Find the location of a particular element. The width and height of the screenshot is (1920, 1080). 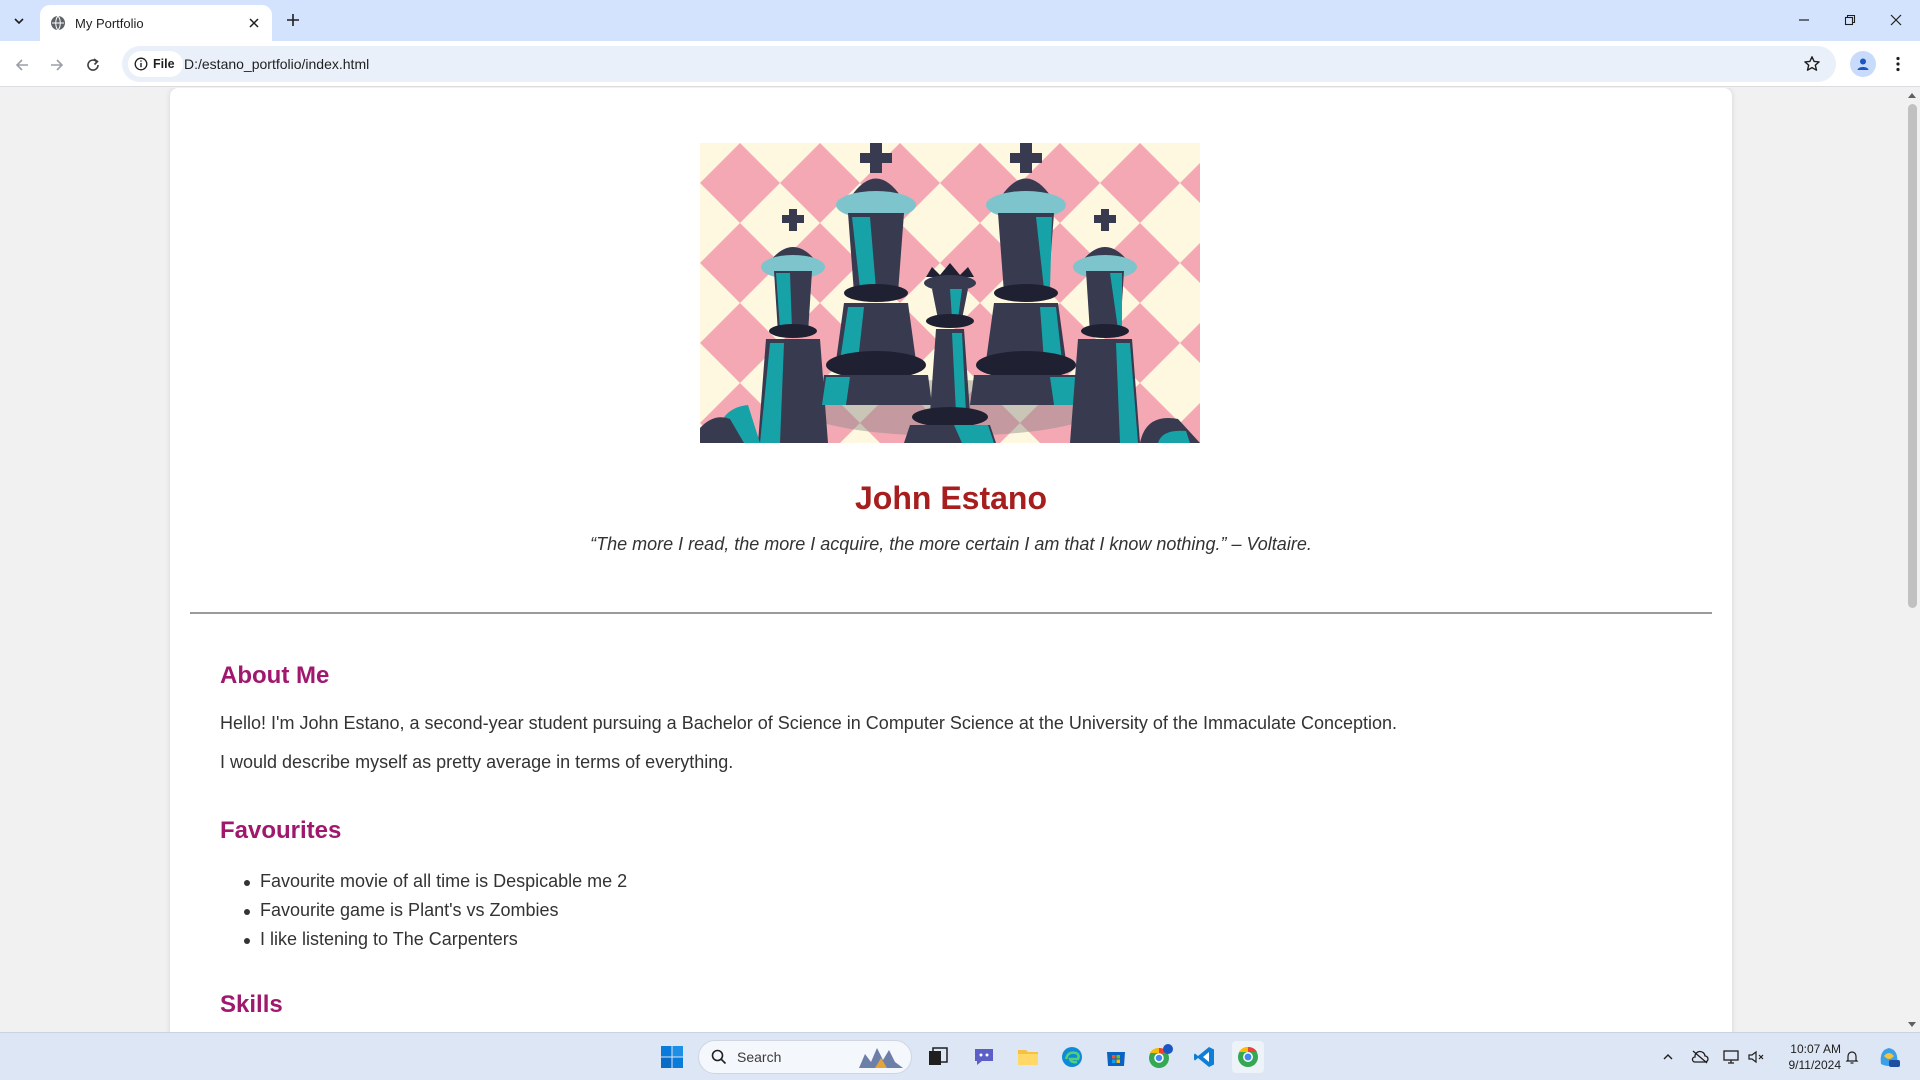

chrome-button is located at coordinates (1248, 1057).